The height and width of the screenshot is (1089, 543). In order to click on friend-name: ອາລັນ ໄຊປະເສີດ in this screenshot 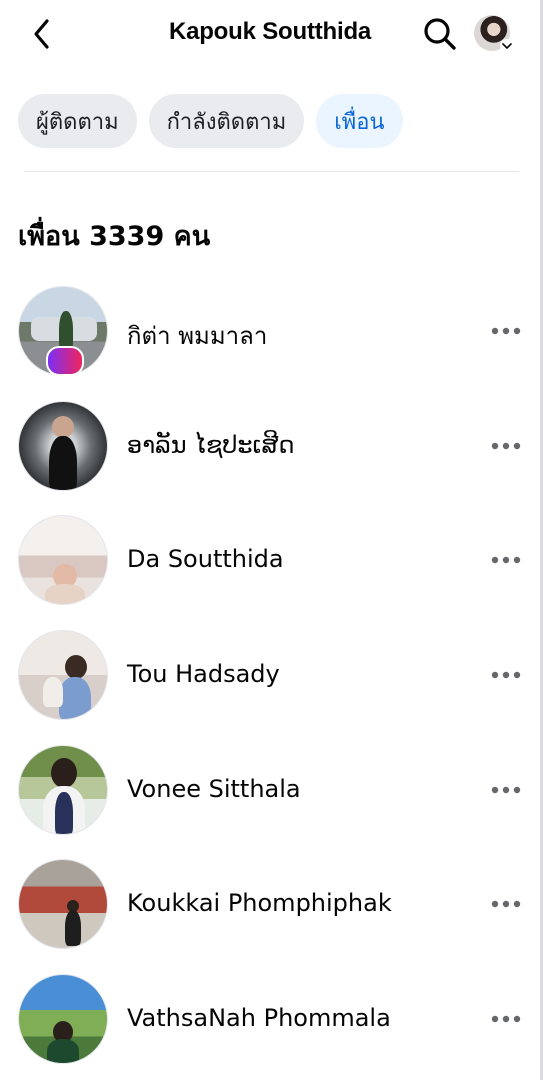, I will do `click(211, 444)`.